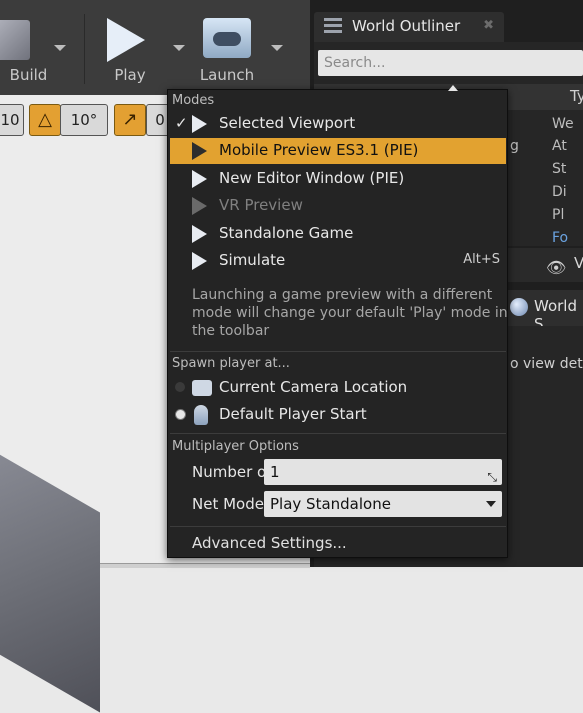 This screenshot has height=713, width=583. What do you see at coordinates (338, 206) in the screenshot?
I see `menu-item-vr-preview: VR Preview` at bounding box center [338, 206].